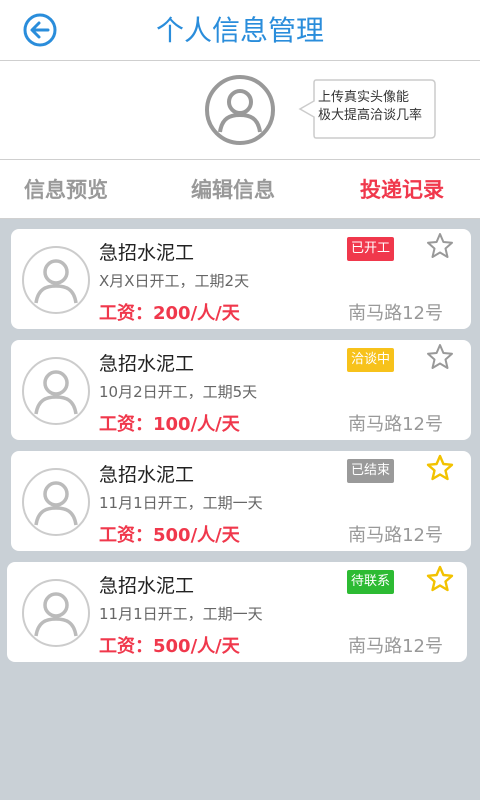  I want to click on tab-delivery-records: 投递记录, so click(402, 189).